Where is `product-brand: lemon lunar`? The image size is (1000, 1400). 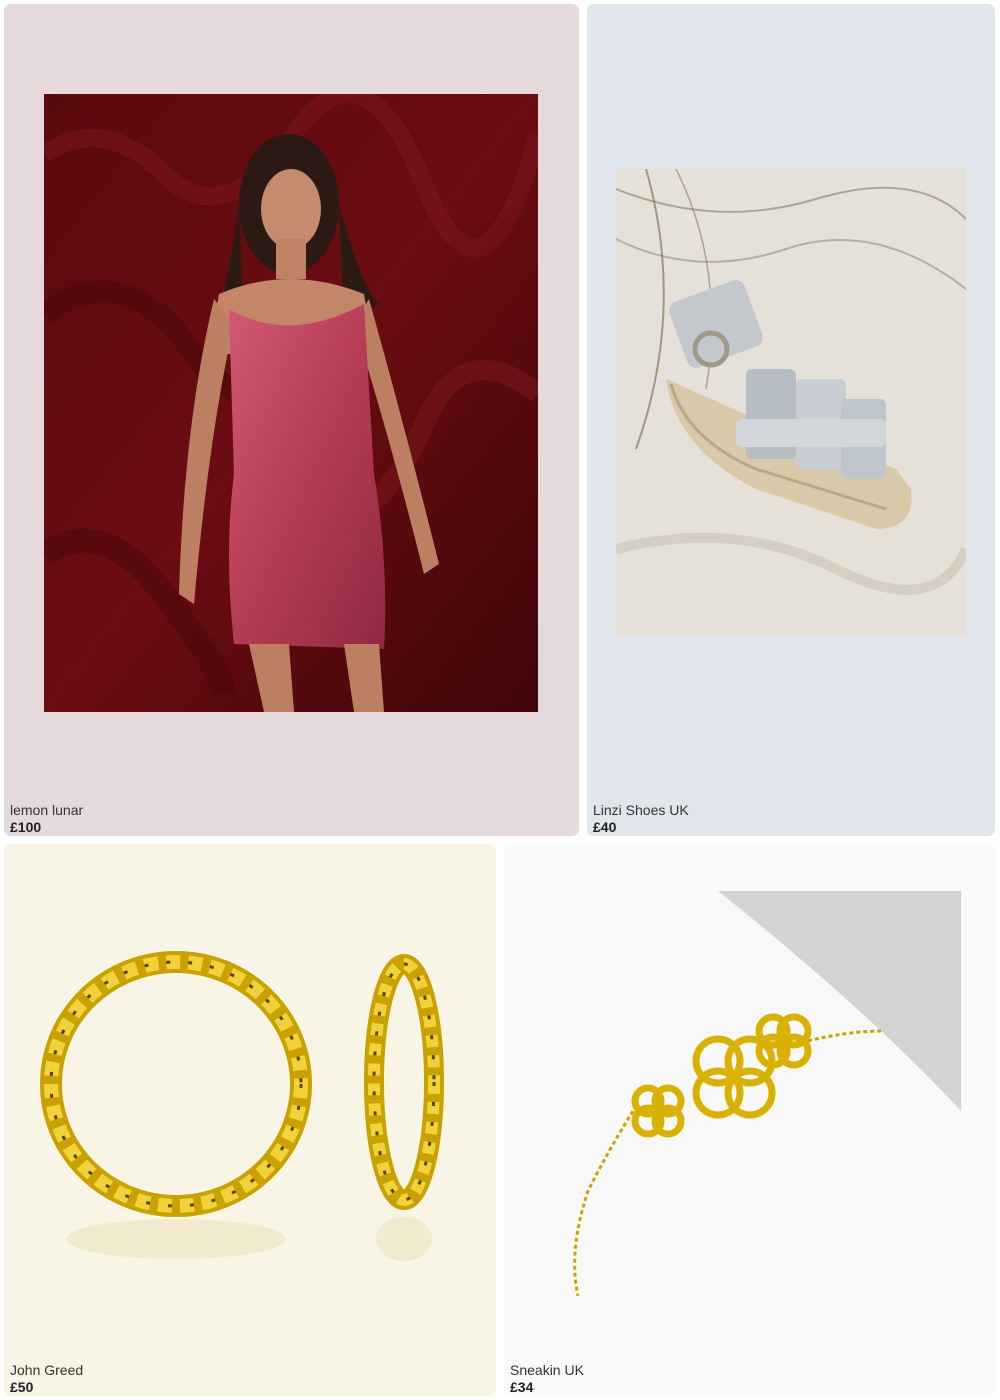
product-brand: lemon lunar is located at coordinates (46, 810).